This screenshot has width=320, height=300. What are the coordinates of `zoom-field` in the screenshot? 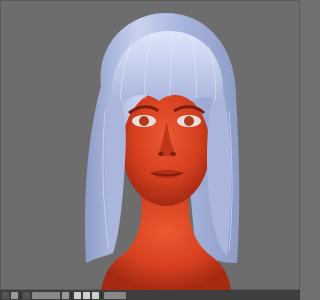 It's located at (115, 295).